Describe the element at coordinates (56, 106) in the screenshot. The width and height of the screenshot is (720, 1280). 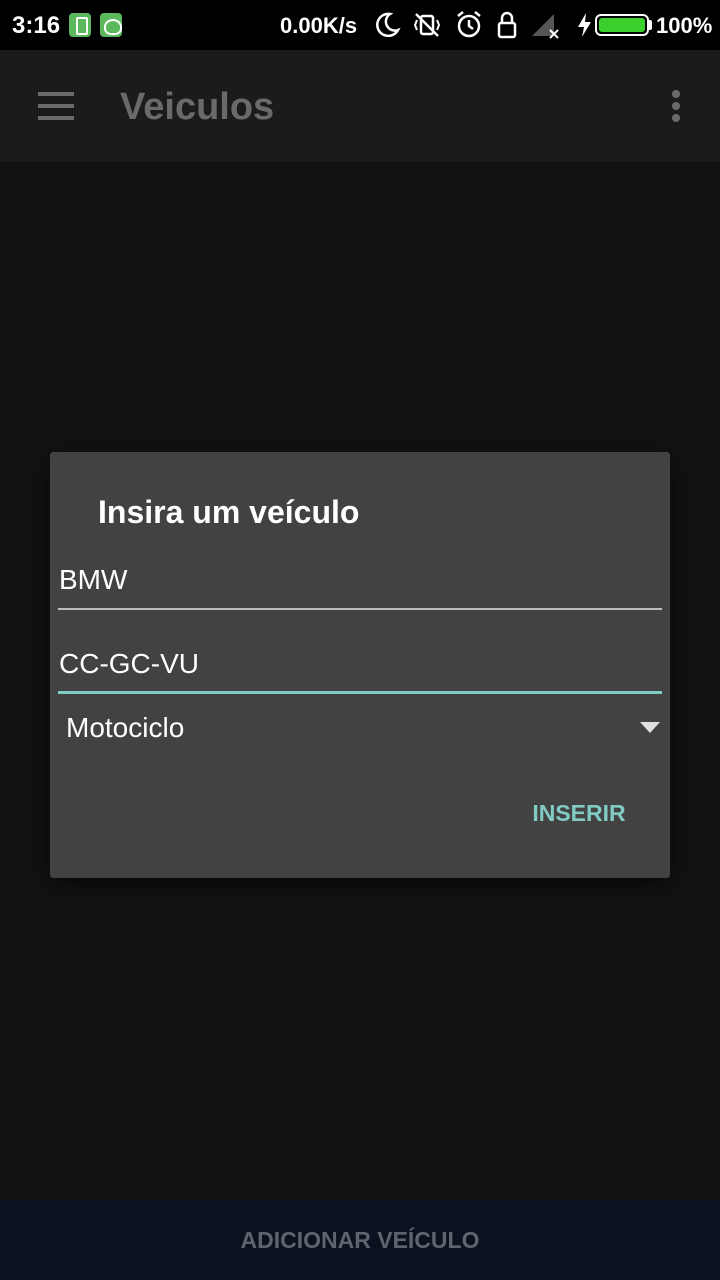
I see `hamburger-menu-icon` at that location.